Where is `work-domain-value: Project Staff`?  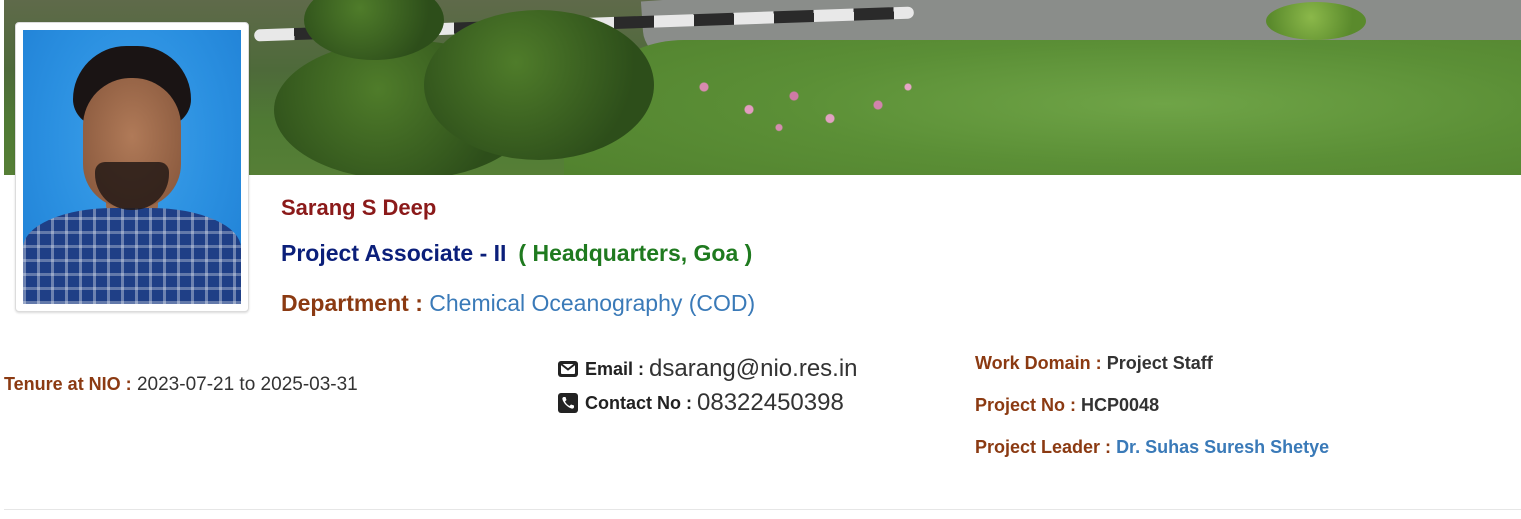 work-domain-value: Project Staff is located at coordinates (1159, 363).